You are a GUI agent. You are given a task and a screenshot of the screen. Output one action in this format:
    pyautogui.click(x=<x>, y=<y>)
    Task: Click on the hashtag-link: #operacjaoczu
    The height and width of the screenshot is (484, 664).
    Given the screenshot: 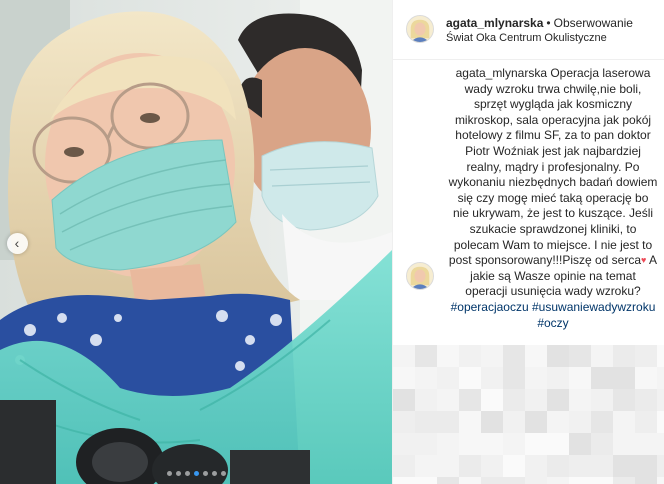 What is the action you would take?
    pyautogui.click(x=490, y=307)
    